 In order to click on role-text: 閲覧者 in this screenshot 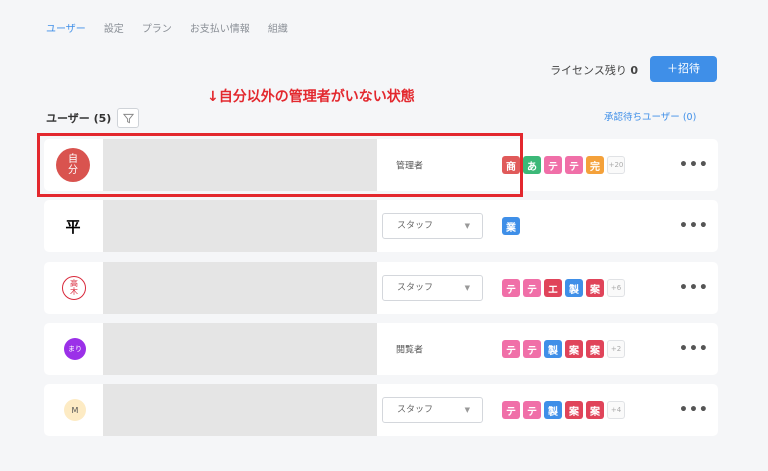, I will do `click(410, 350)`.